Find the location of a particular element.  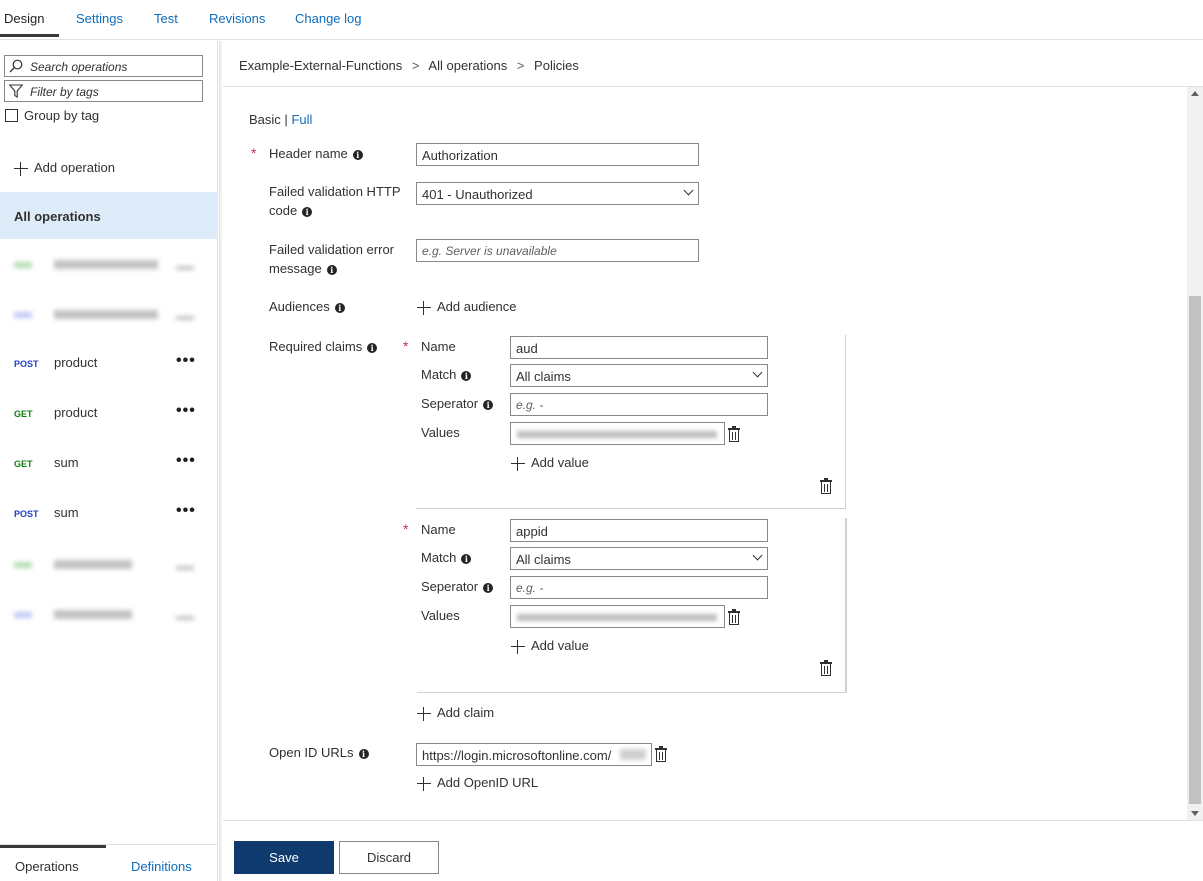

scroll-down-icon is located at coordinates (1195, 813).